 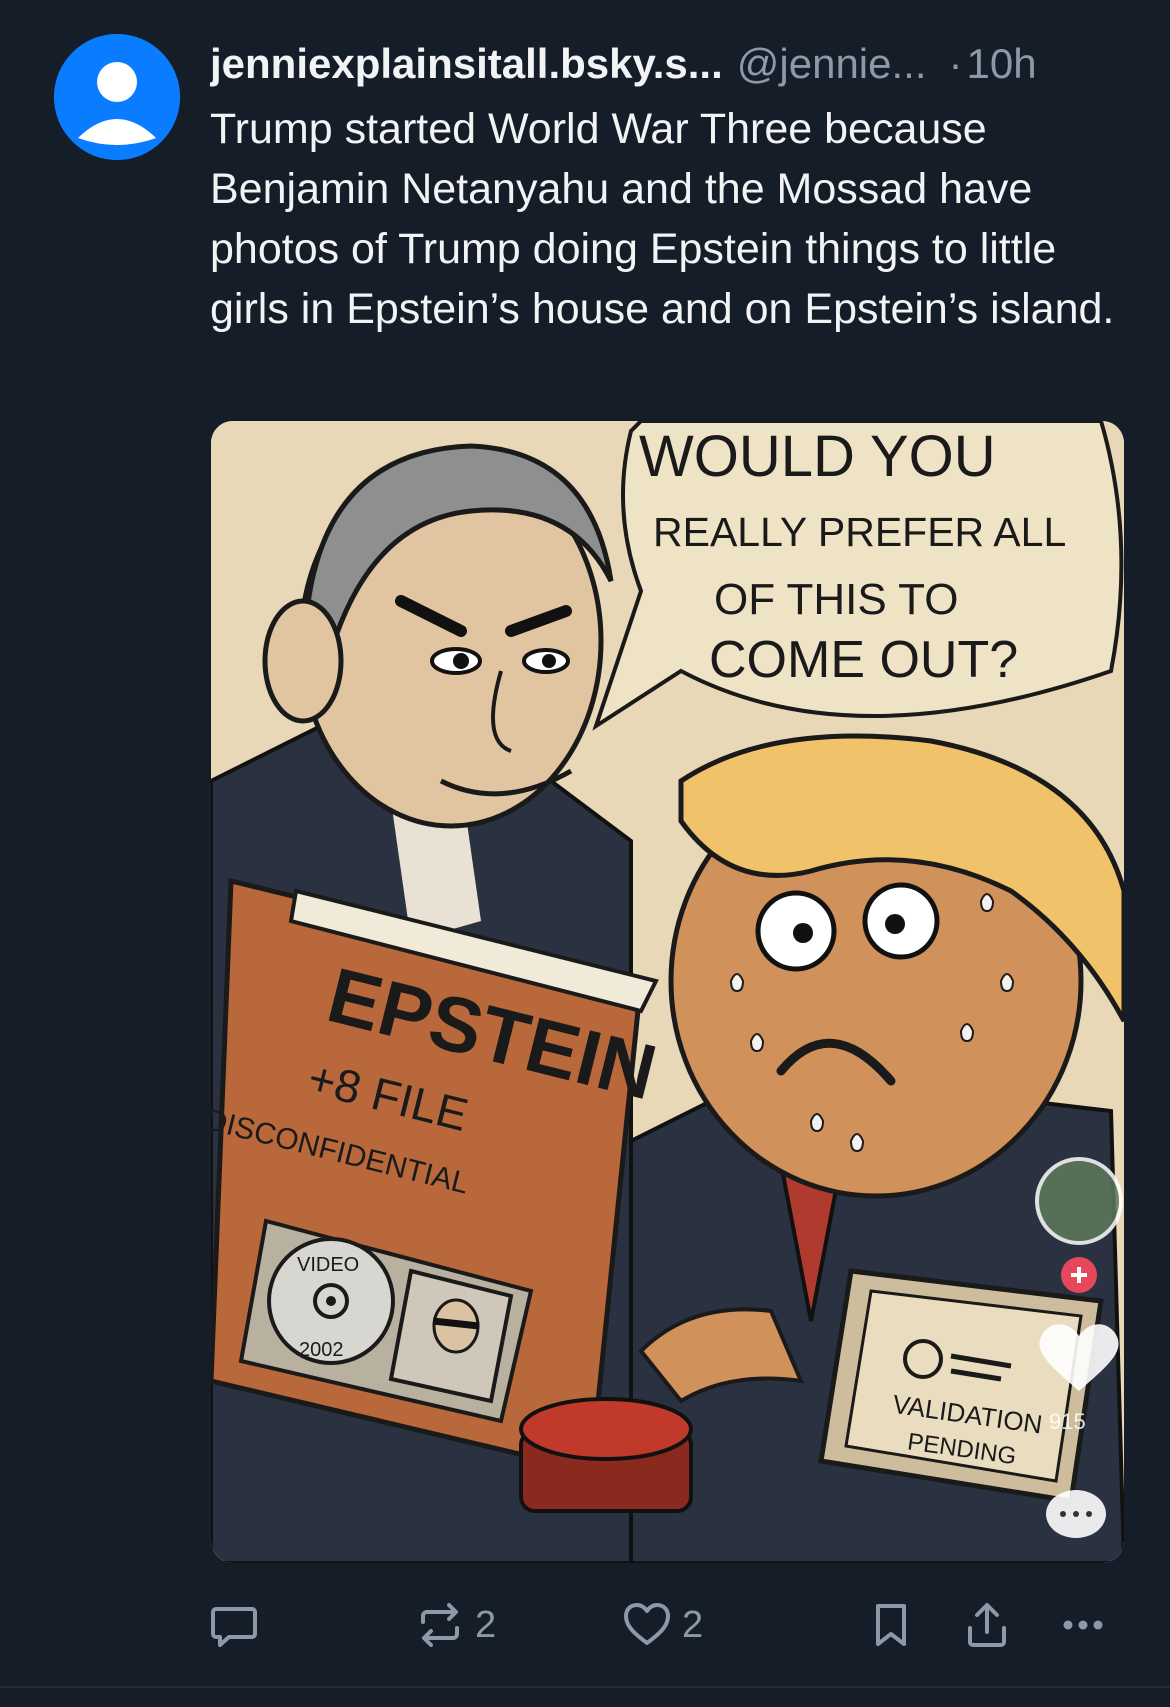 I want to click on repost-icon, so click(x=440, y=1625).